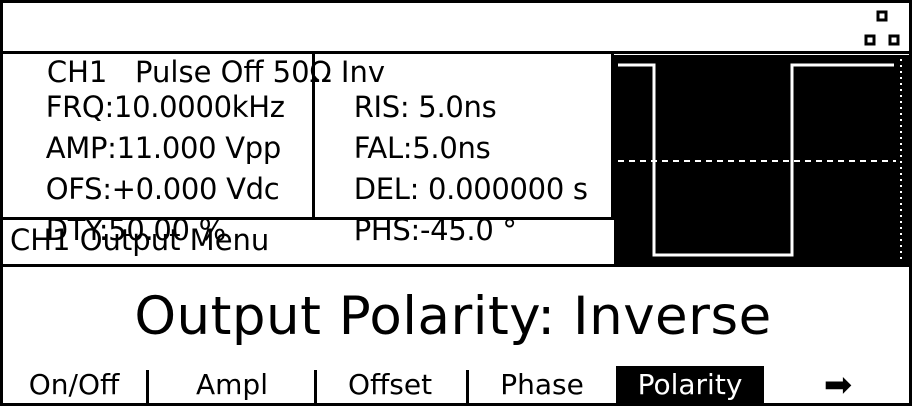 The image size is (912, 406). What do you see at coordinates (456, 52) in the screenshot?
I see `status-divider` at bounding box center [456, 52].